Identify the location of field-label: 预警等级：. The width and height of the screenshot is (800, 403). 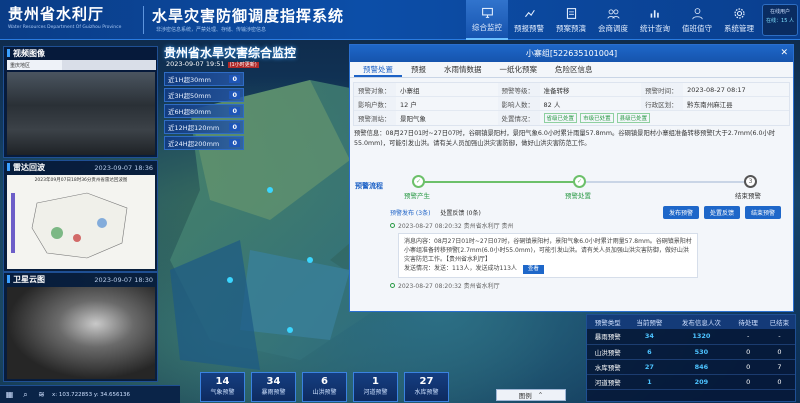
(518, 89).